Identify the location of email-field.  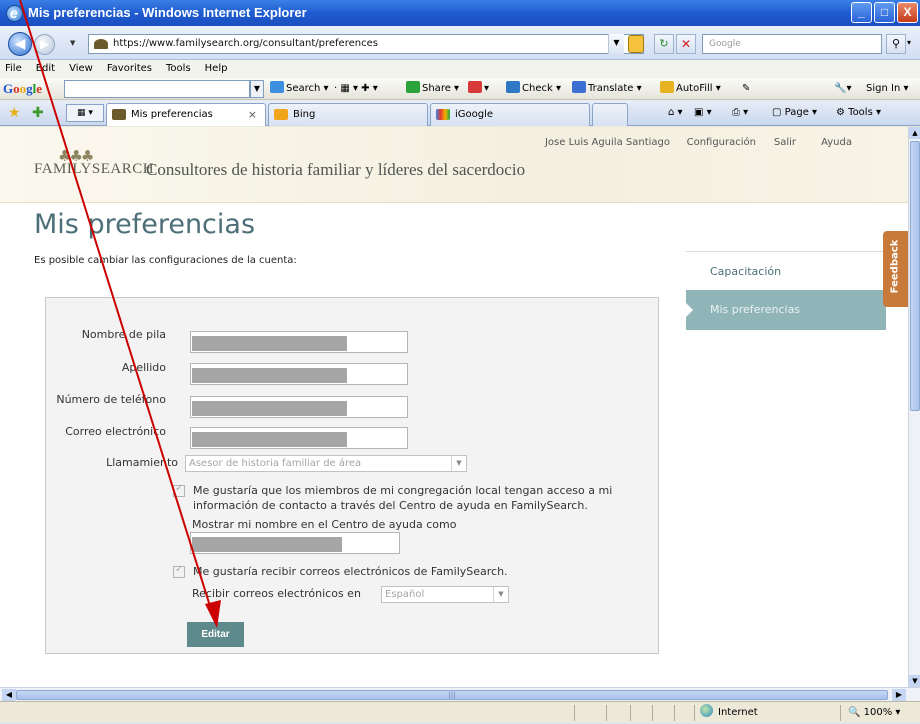
(299, 438).